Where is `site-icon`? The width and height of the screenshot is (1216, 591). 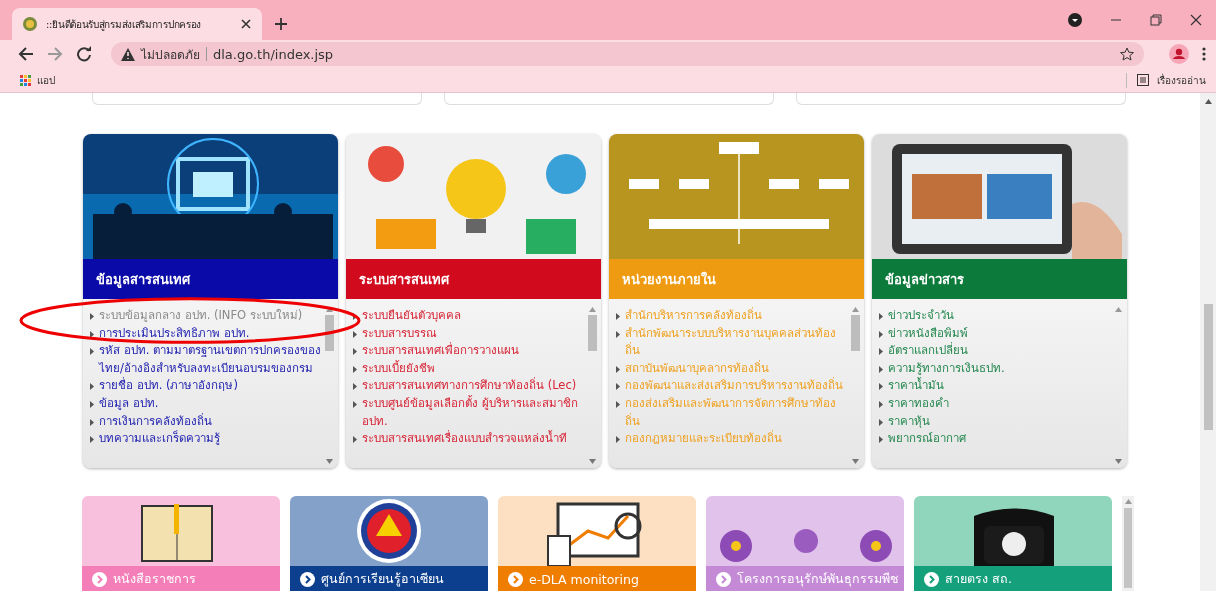
site-icon is located at coordinates (30, 24).